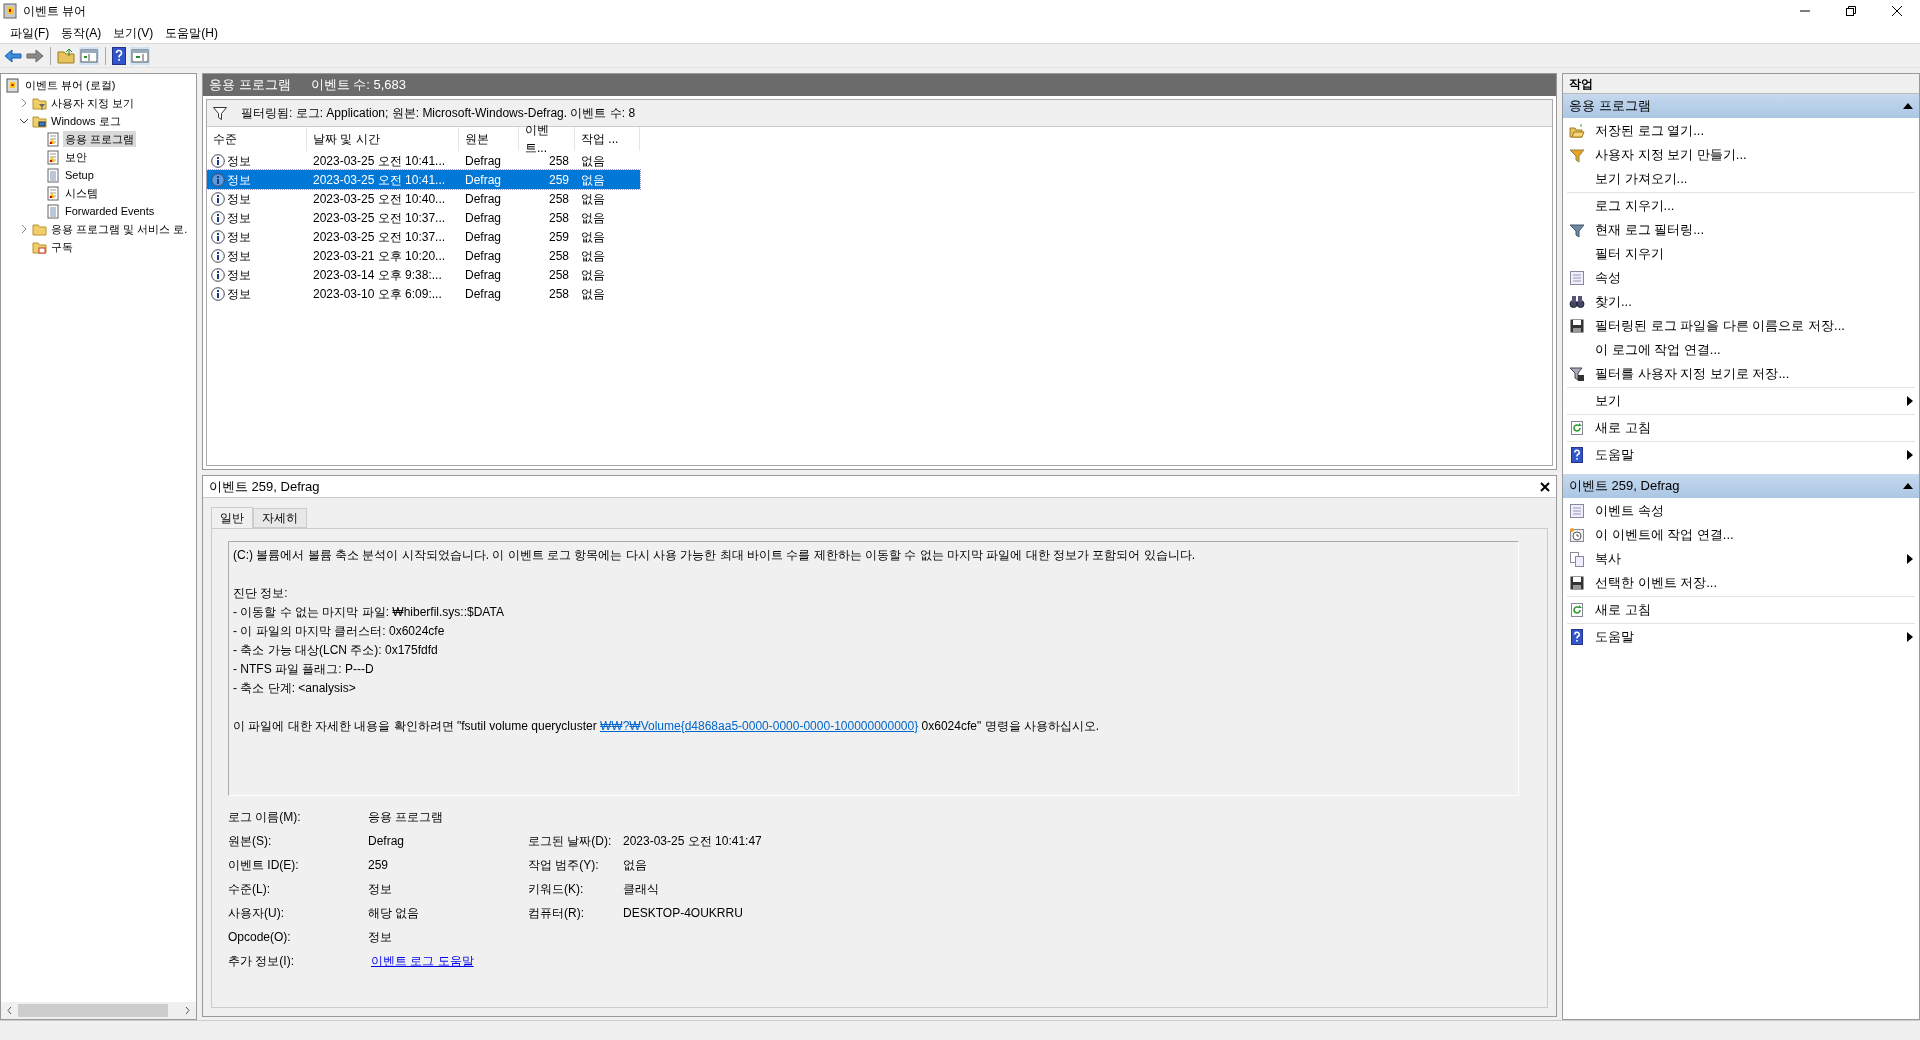 This screenshot has width=1920, height=1040. I want to click on tree-item: 시스템, so click(81, 193).